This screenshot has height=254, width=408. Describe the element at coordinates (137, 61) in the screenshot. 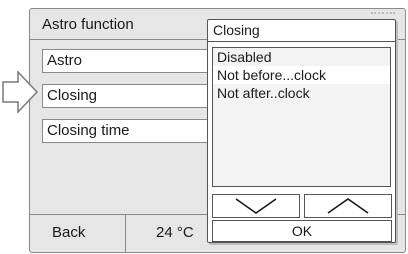

I see `menu-item-astro: Astro` at that location.